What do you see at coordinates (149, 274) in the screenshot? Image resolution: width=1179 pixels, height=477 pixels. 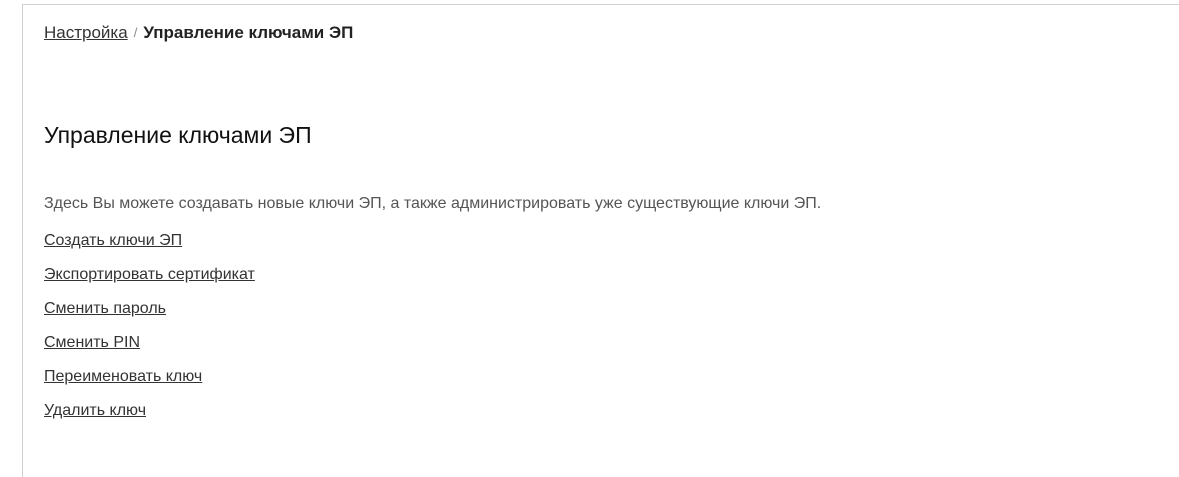 I see `export-certificate-link: Экспортировать сертификат` at bounding box center [149, 274].